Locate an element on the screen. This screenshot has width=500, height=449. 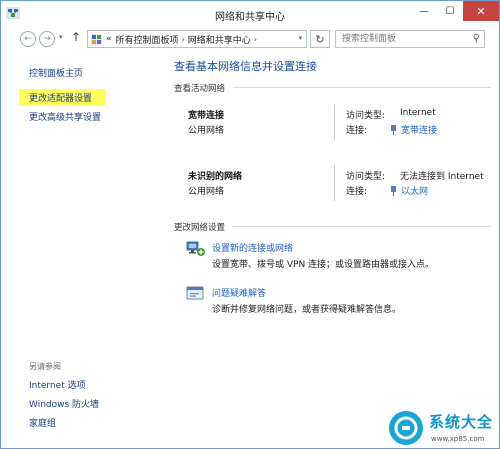
see-also-firewall: Windows 防火墙 is located at coordinates (64, 403).